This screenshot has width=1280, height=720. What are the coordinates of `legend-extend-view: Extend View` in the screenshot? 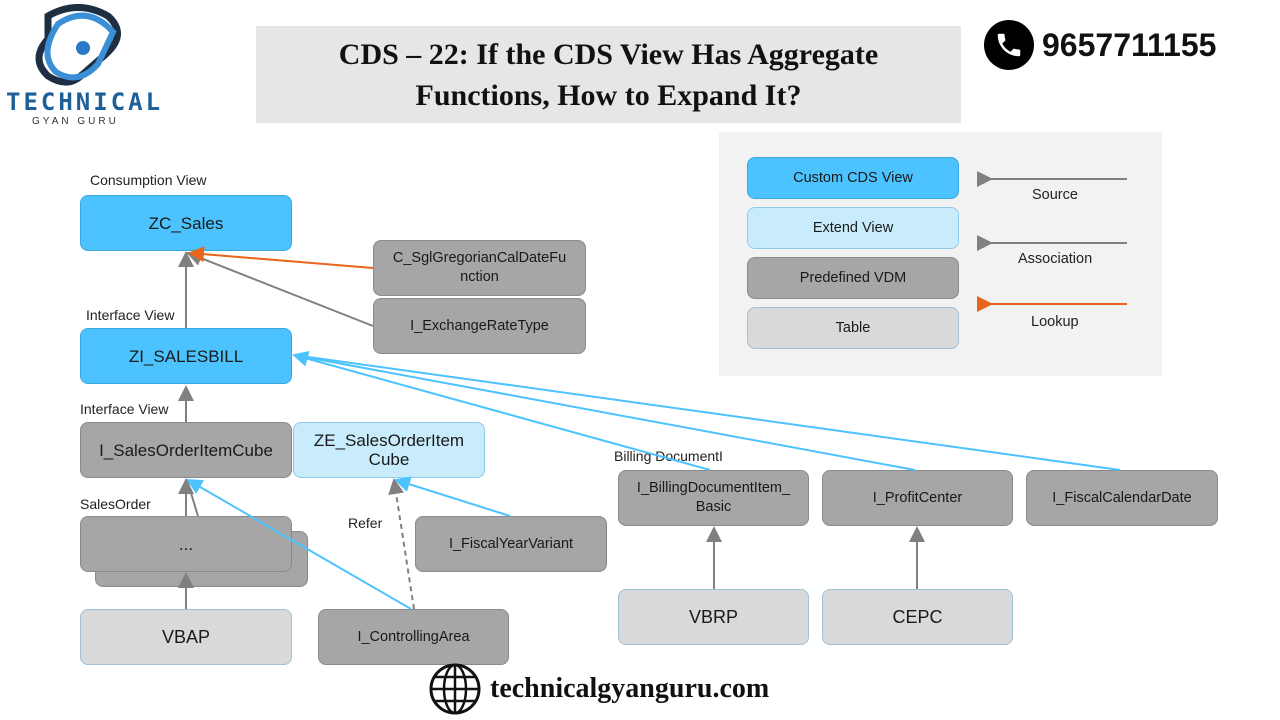 It's located at (853, 228).